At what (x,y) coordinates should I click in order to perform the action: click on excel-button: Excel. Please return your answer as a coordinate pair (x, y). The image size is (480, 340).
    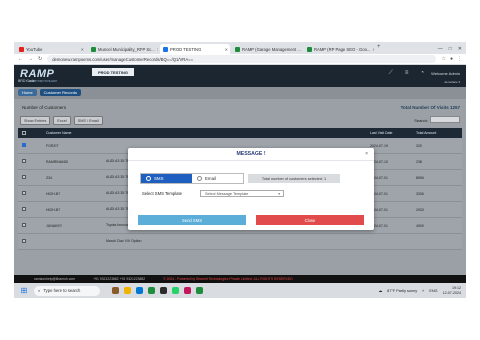
    Looking at the image, I should click on (62, 120).